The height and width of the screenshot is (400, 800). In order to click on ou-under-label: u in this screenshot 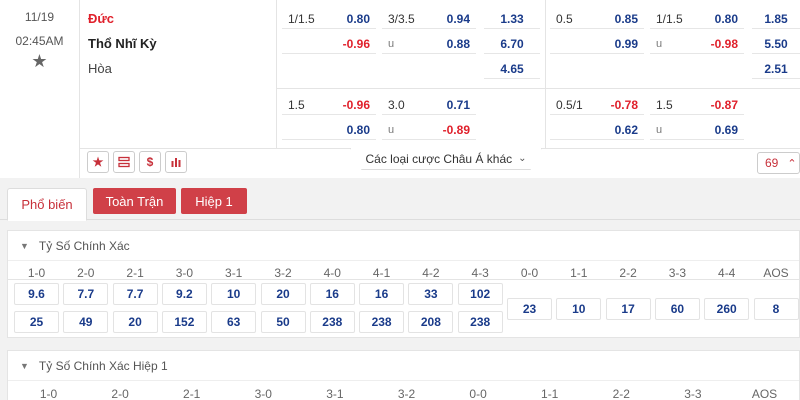, I will do `click(391, 43)`.